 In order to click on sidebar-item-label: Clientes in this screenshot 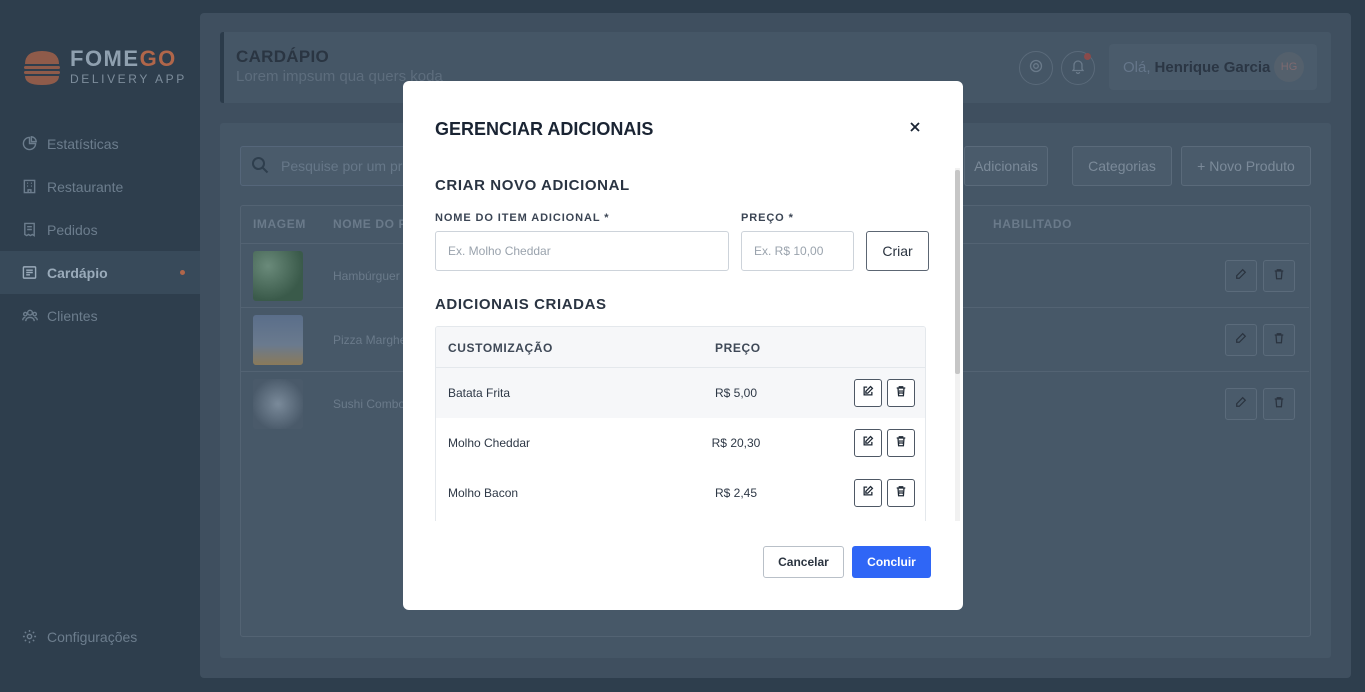, I will do `click(72, 315)`.